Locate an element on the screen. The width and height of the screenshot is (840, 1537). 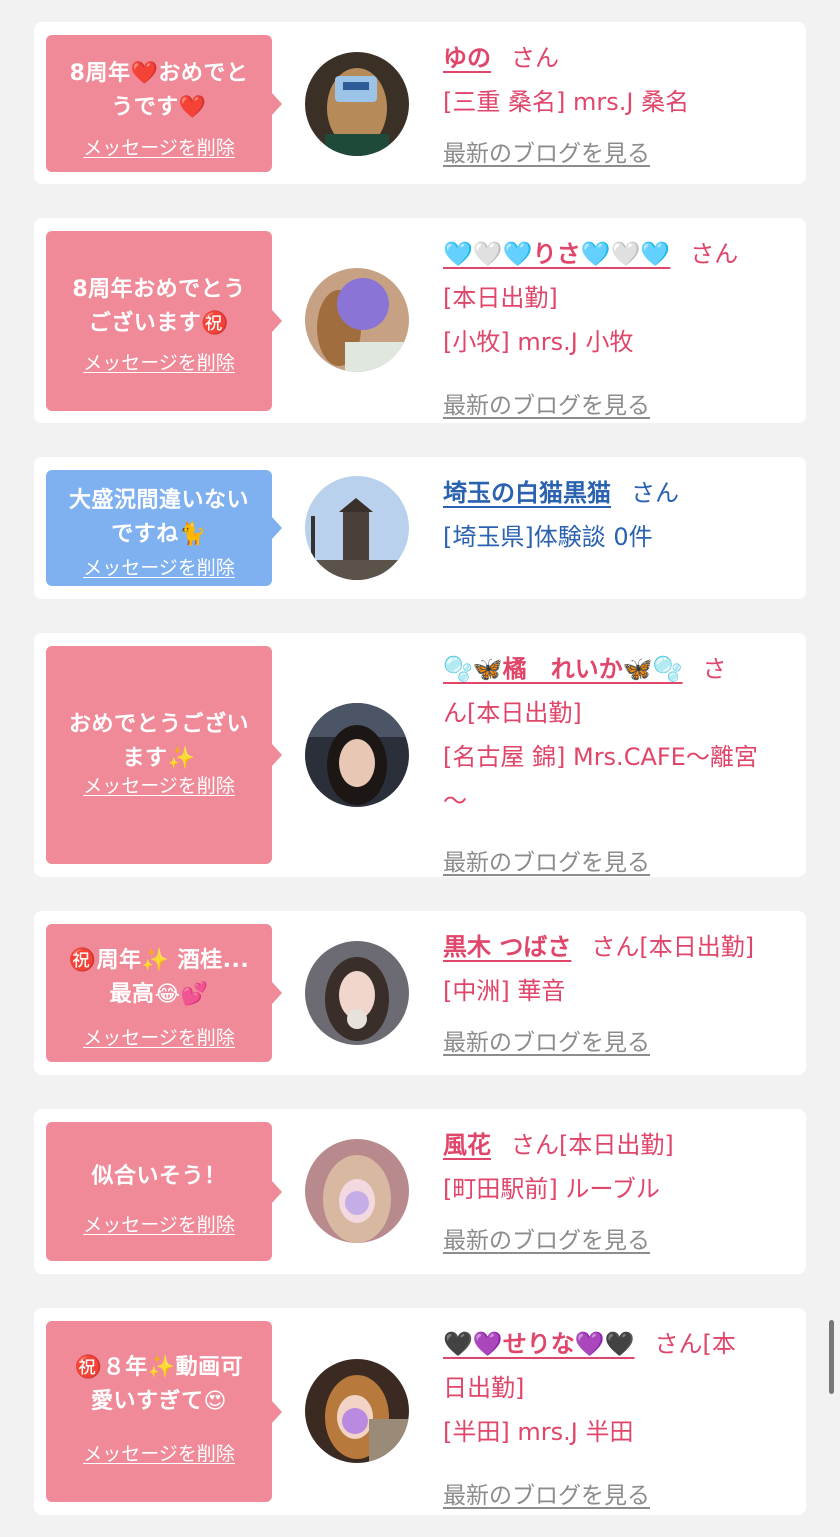
shop-line: [名古屋 錦] Mrs.CAFE〜離宮 is located at coordinates (600, 757).